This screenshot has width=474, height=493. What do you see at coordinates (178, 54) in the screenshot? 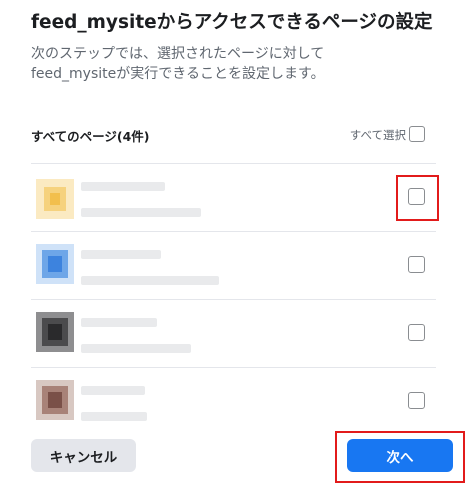
I see `description-line-1: 次のステップでは、選択されたページに対して` at bounding box center [178, 54].